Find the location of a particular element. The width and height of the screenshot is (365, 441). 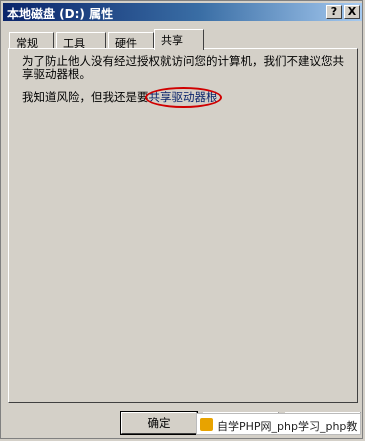

window-title: 本地磁盘 (D:) 属性 is located at coordinates (60, 14).